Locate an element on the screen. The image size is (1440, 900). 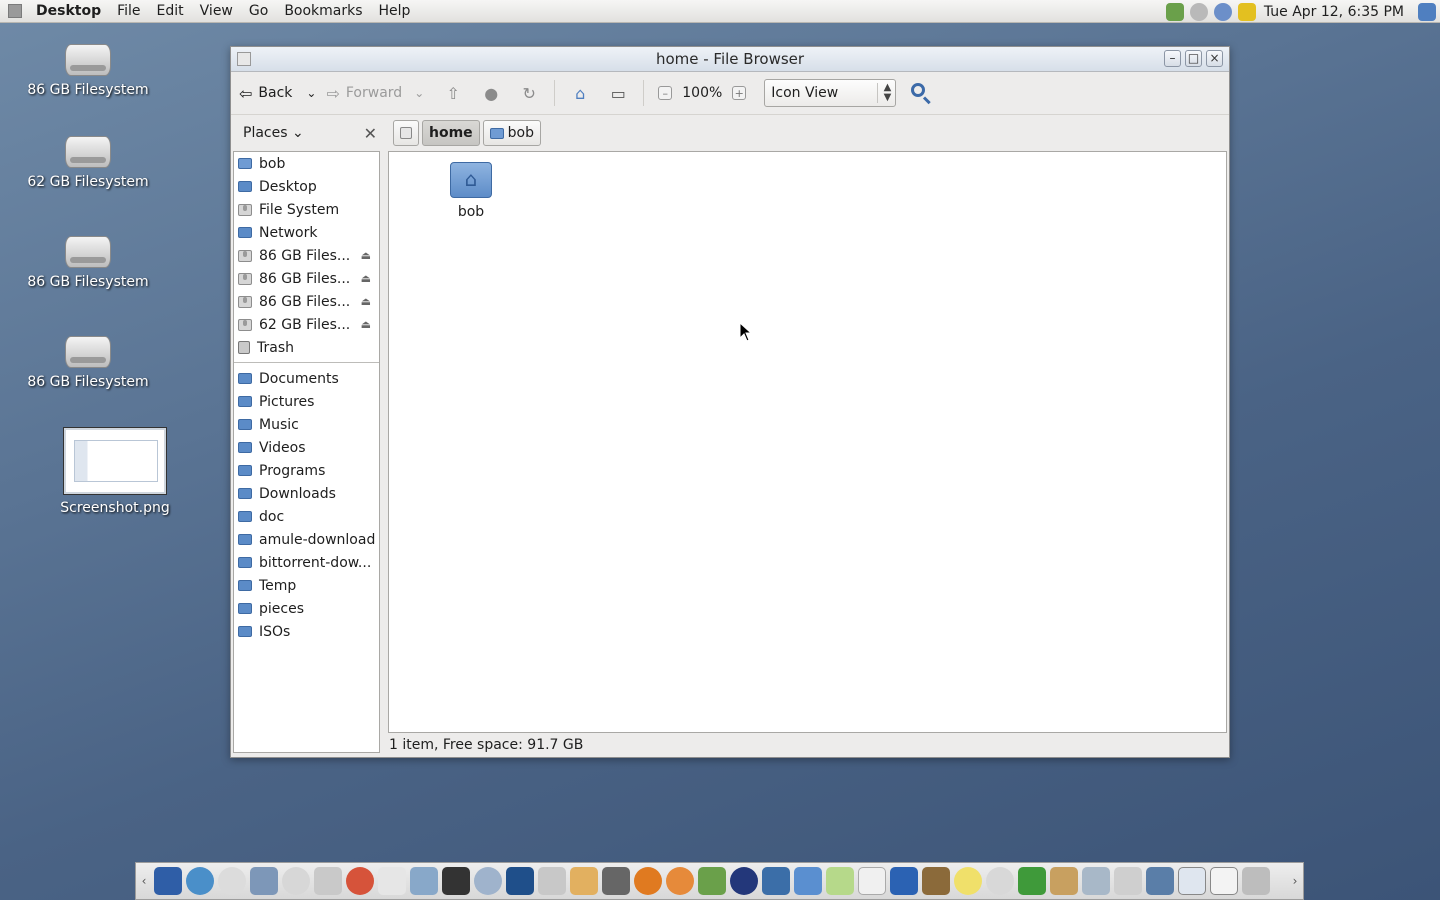
chart-launcher-icon is located at coordinates (360, 881).